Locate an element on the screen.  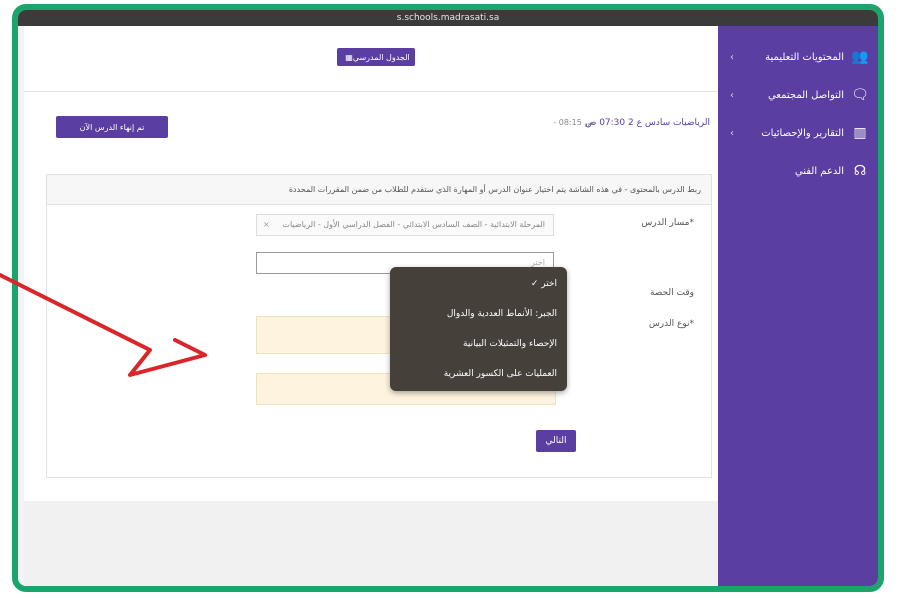
headset-icon: ☊ is located at coordinates (860, 171).